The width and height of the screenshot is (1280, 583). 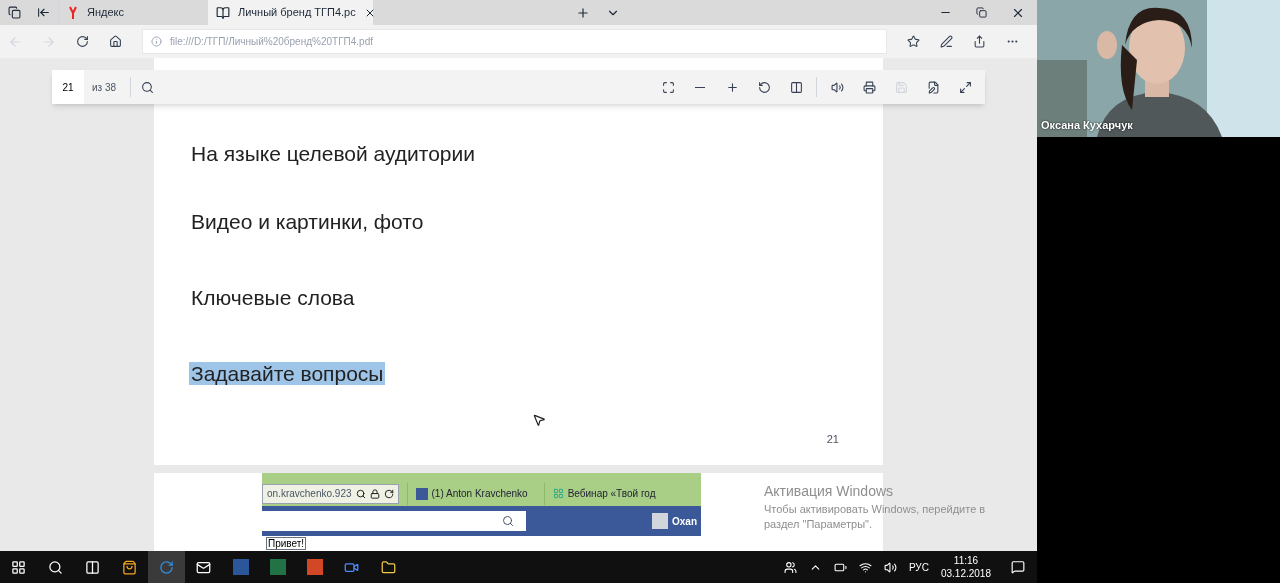 What do you see at coordinates (1018, 567) in the screenshot?
I see `notifications-icon` at bounding box center [1018, 567].